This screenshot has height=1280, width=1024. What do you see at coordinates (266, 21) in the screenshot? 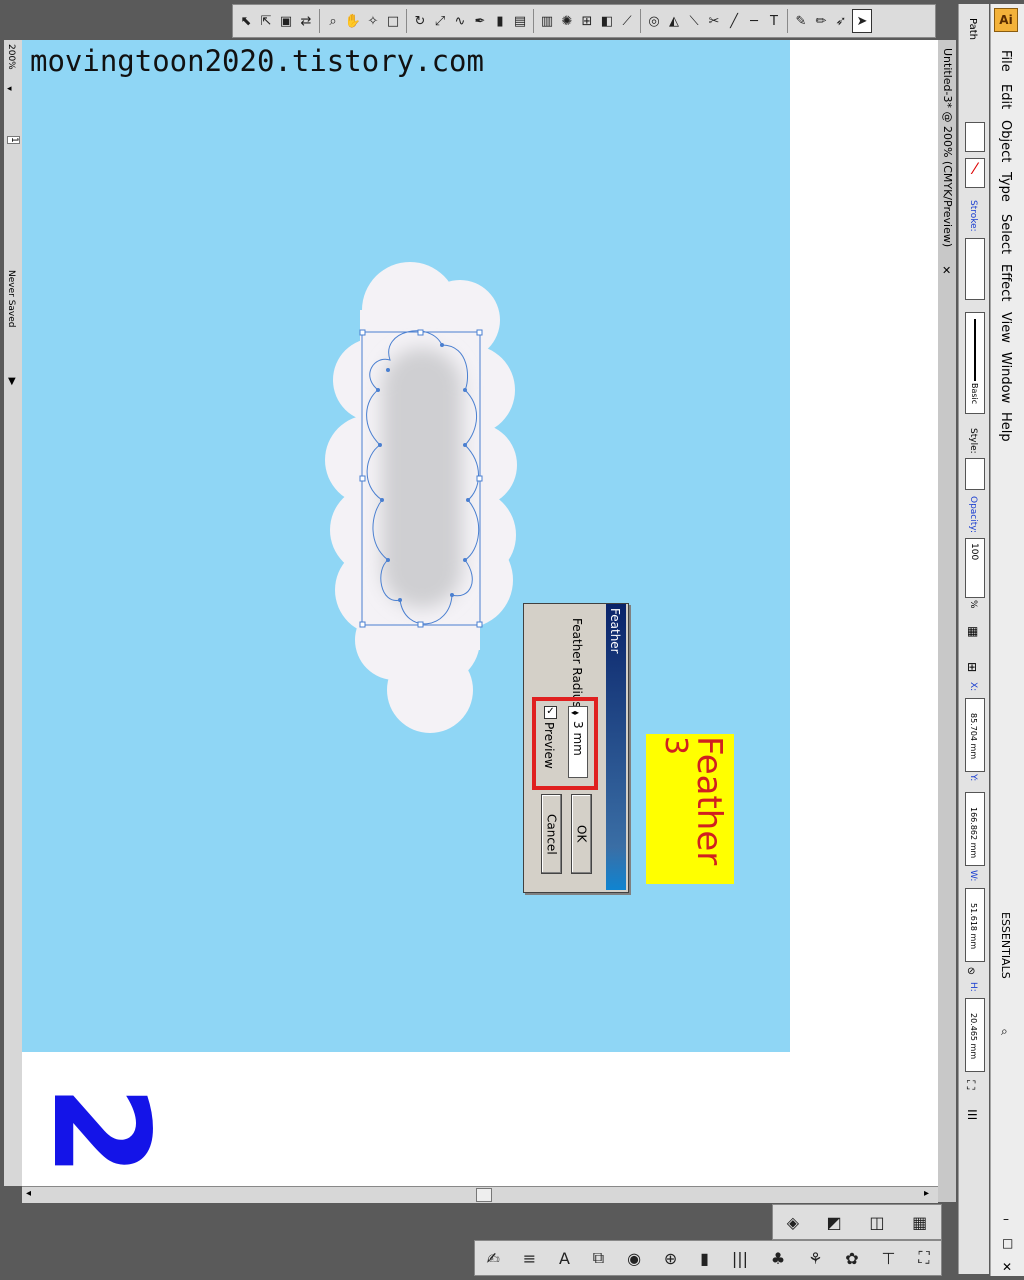
I see `direct-selection-icon: ⇱` at bounding box center [266, 21].